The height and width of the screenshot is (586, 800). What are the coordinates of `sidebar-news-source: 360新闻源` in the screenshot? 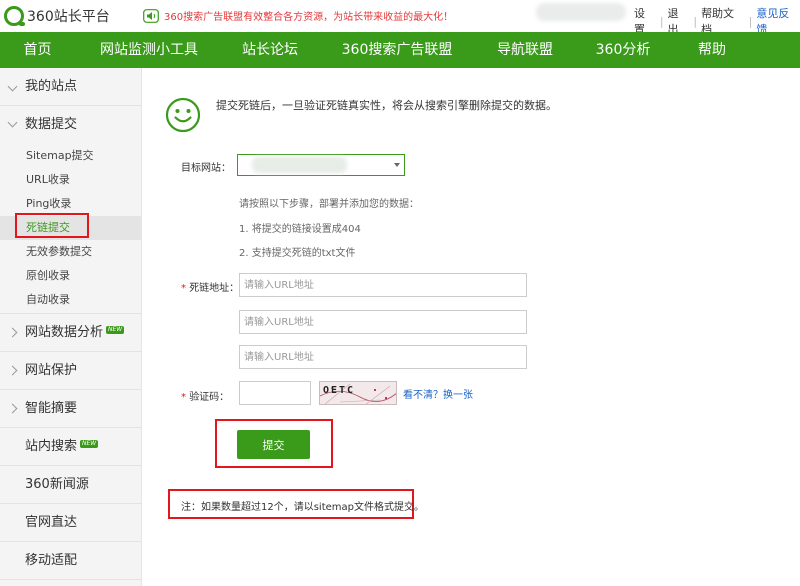 It's located at (70, 485).